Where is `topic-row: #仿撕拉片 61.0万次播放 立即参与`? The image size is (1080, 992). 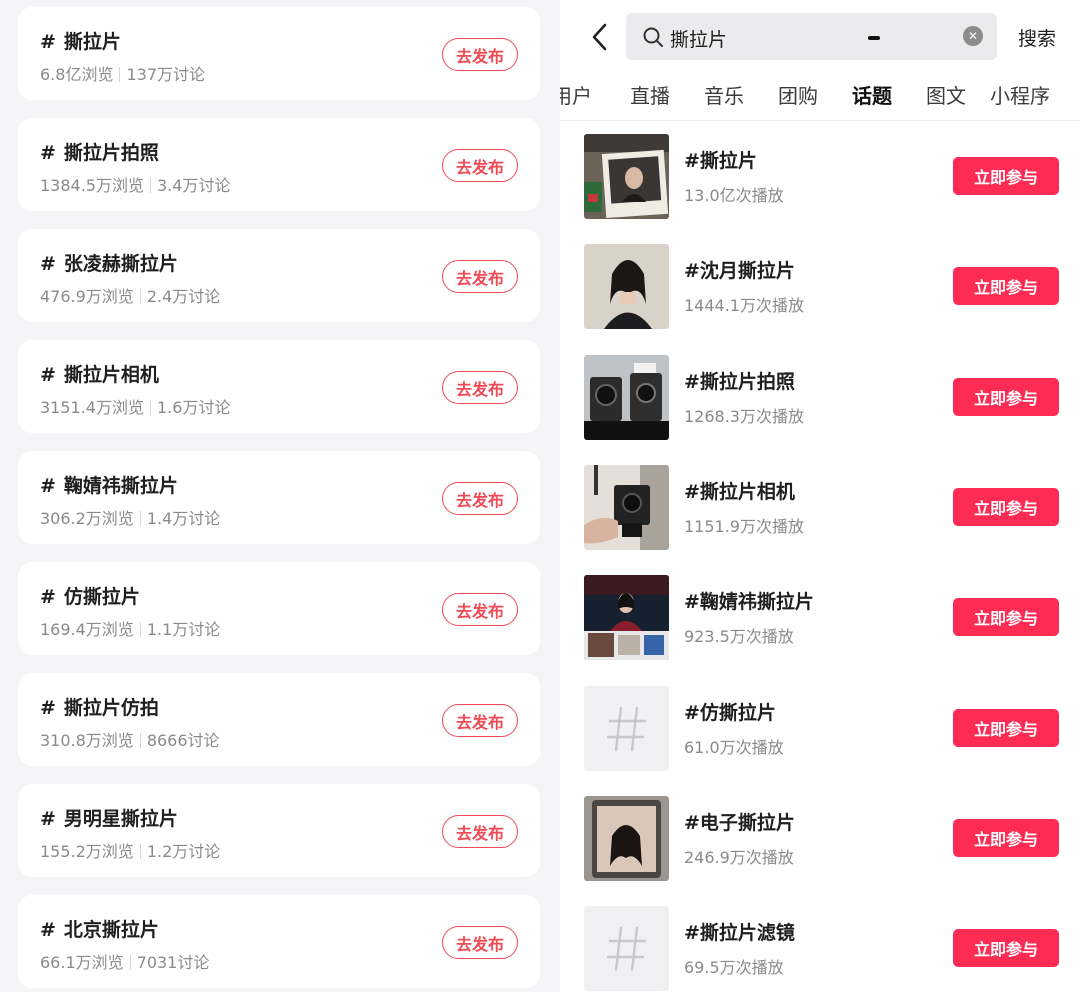 topic-row: #仿撕拉片 61.0万次播放 立即参与 is located at coordinates (820, 731).